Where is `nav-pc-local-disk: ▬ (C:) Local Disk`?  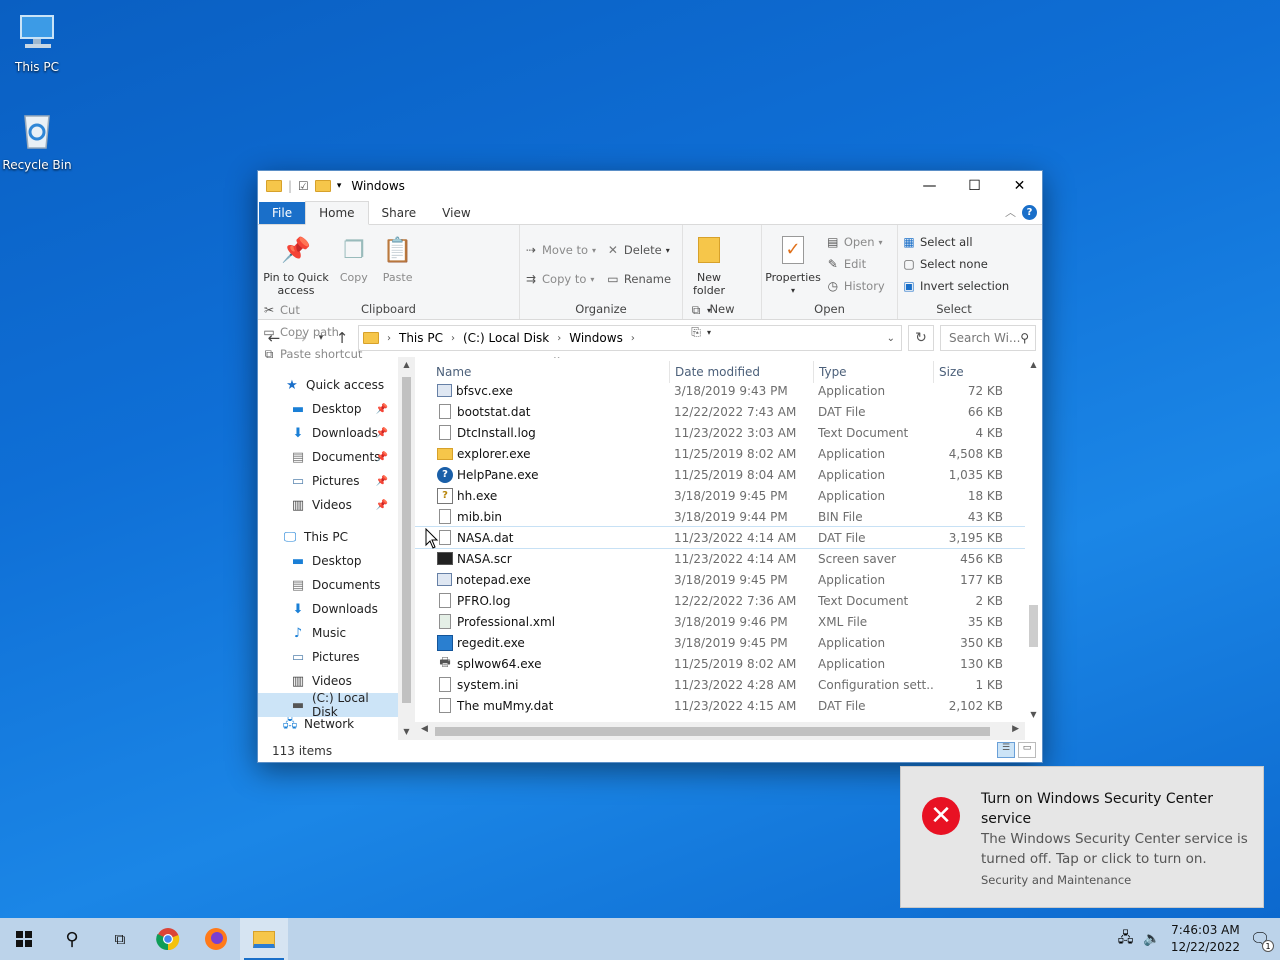
nav-pc-local-disk: ▬ (C:) Local Disk is located at coordinates (328, 705).